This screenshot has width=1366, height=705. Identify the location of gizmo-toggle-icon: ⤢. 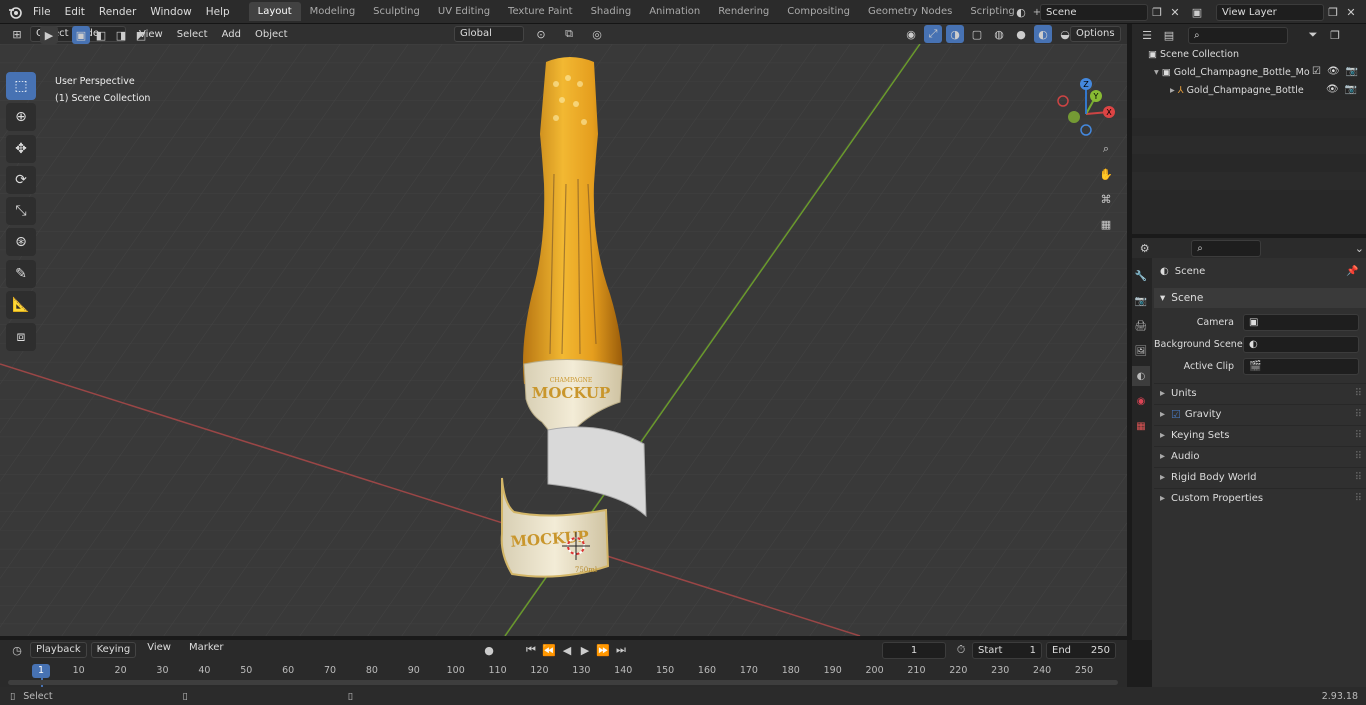
(933, 34).